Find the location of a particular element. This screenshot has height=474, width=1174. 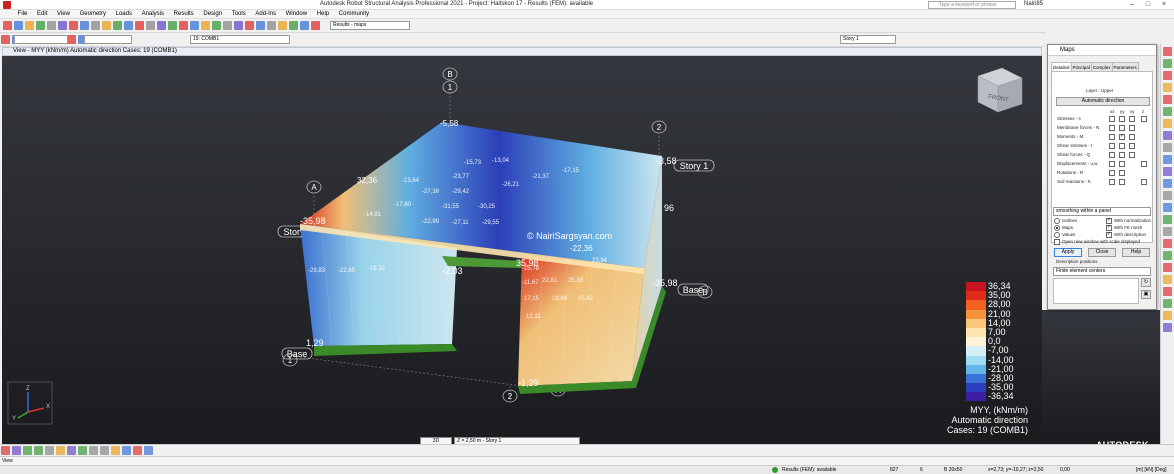

tab-parameters: Parameters is located at coordinates (1125, 66).